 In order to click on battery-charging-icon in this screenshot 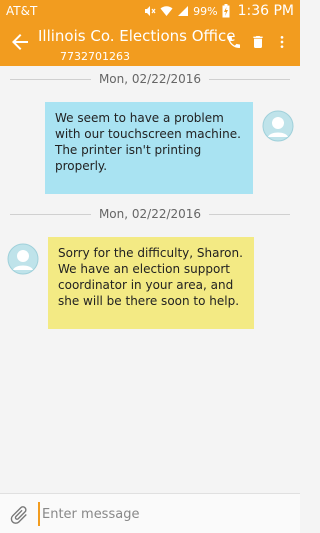, I will do `click(226, 11)`.